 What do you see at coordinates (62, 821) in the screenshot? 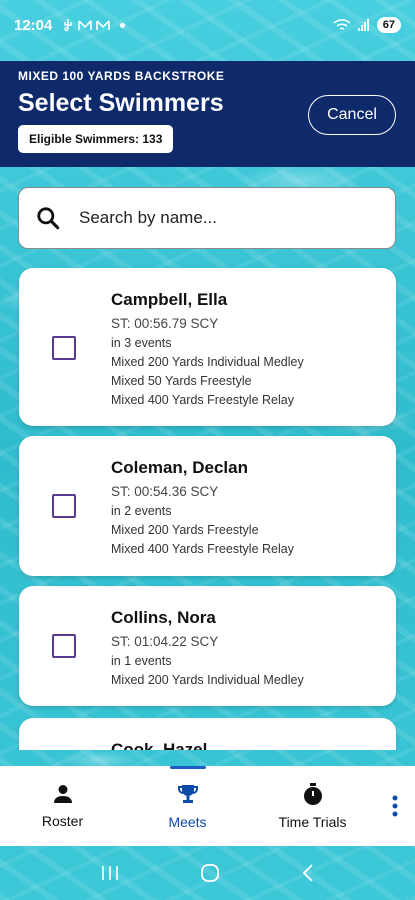
I see `nav-roster-label: Roster` at bounding box center [62, 821].